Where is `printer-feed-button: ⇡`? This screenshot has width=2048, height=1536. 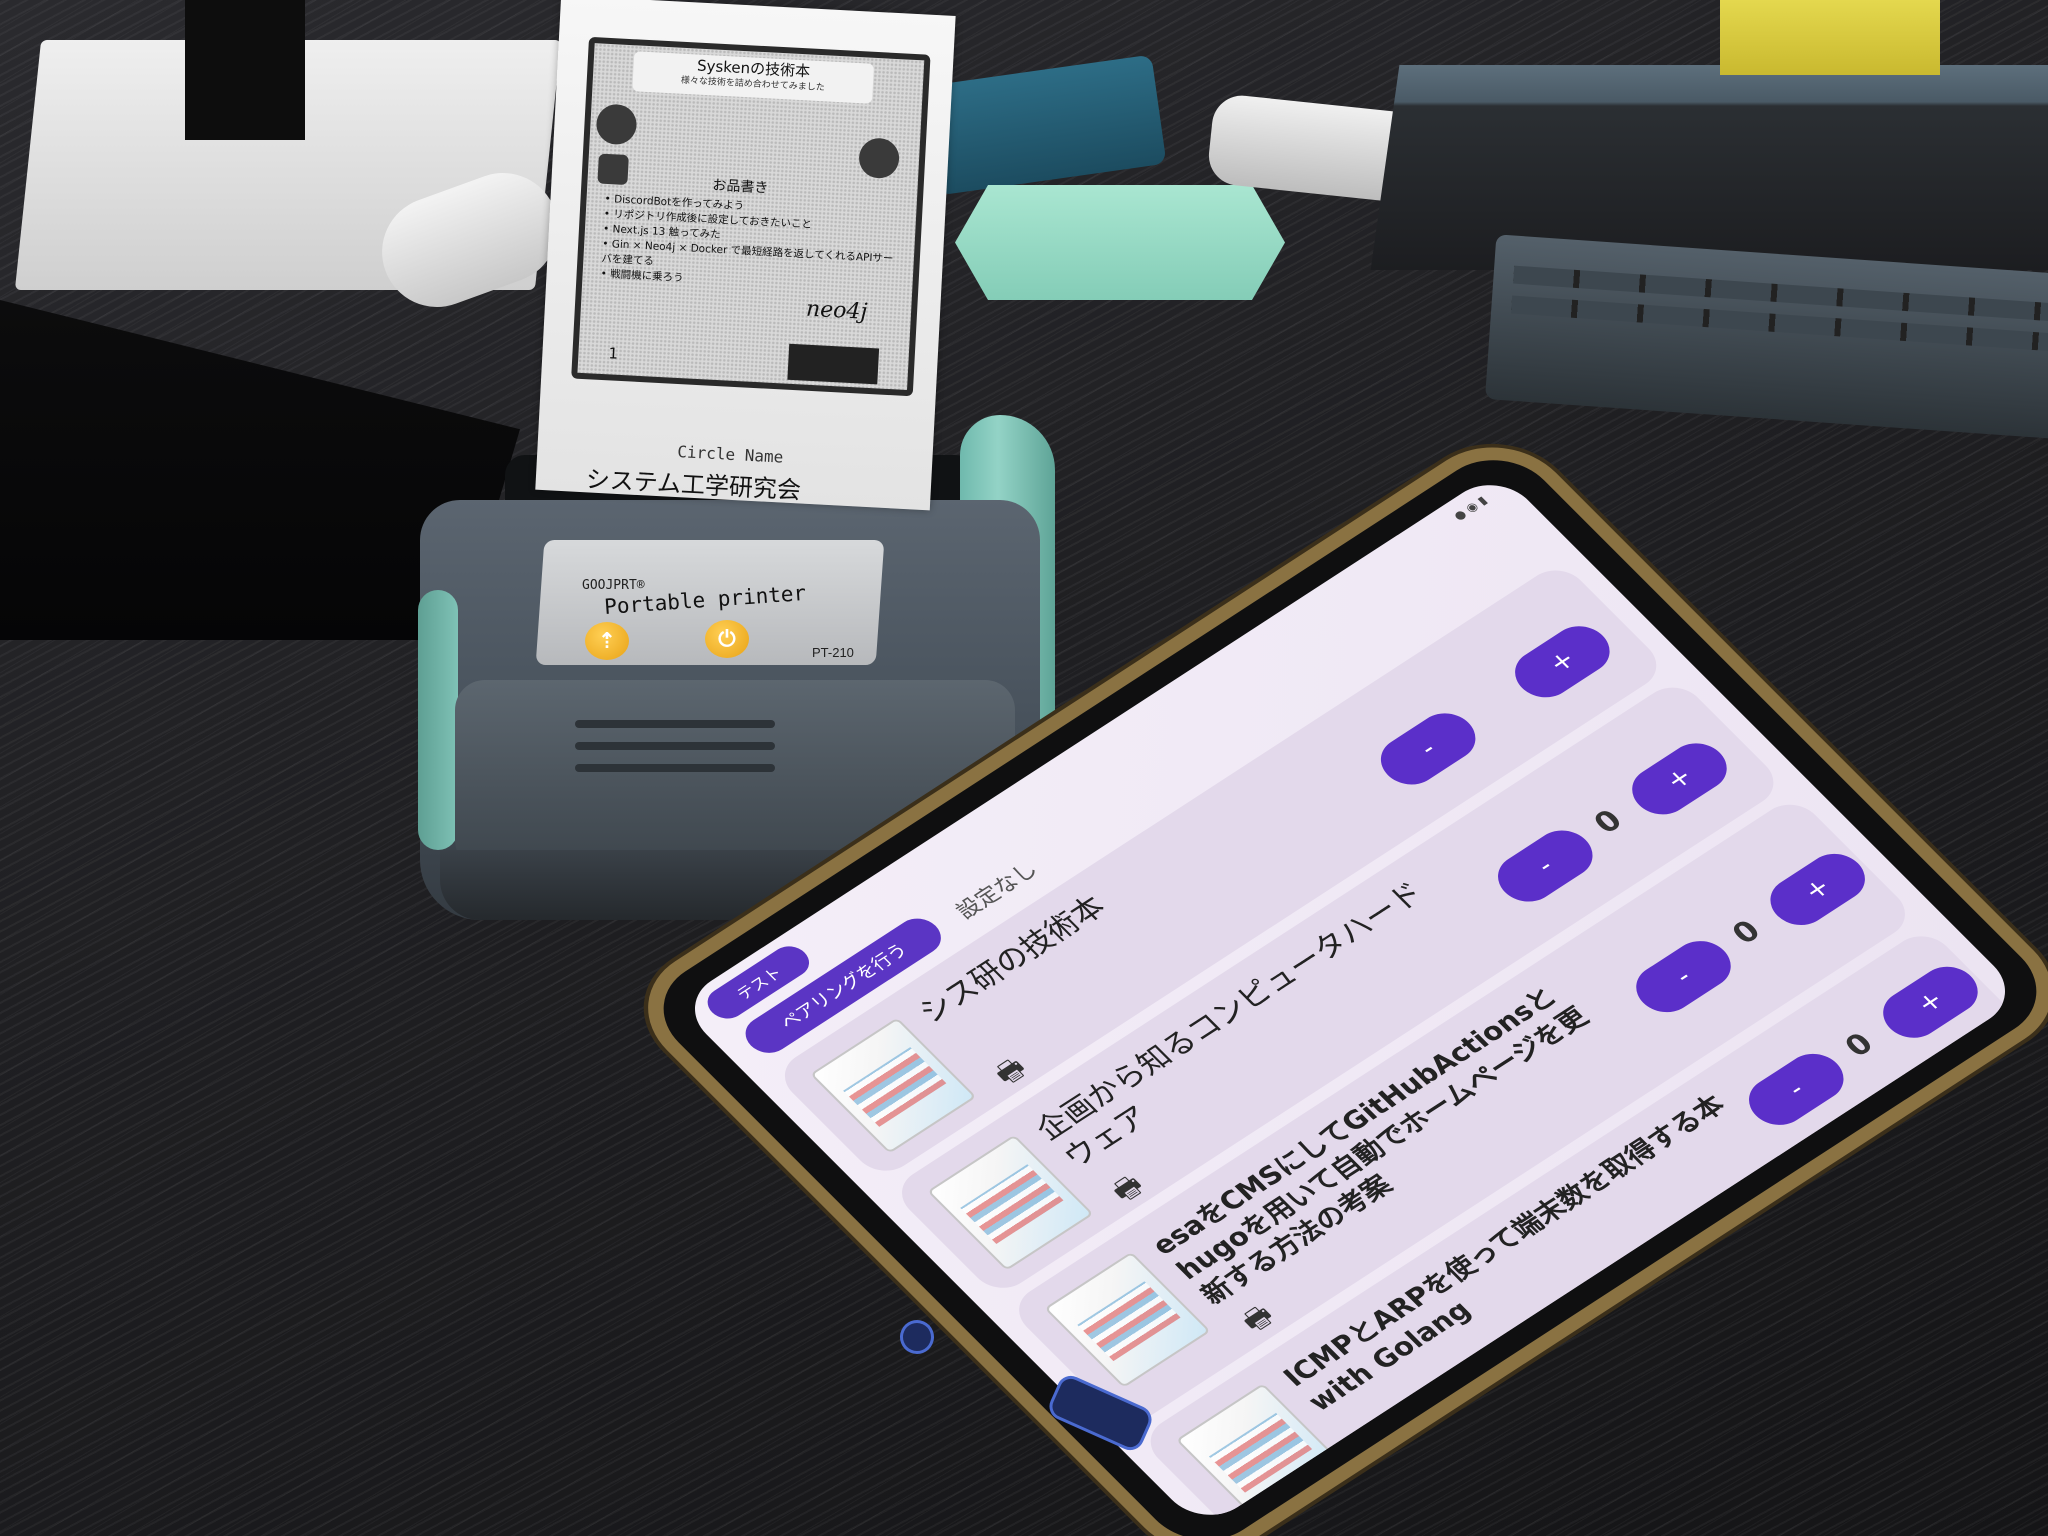
printer-feed-button: ⇡ is located at coordinates (607, 641).